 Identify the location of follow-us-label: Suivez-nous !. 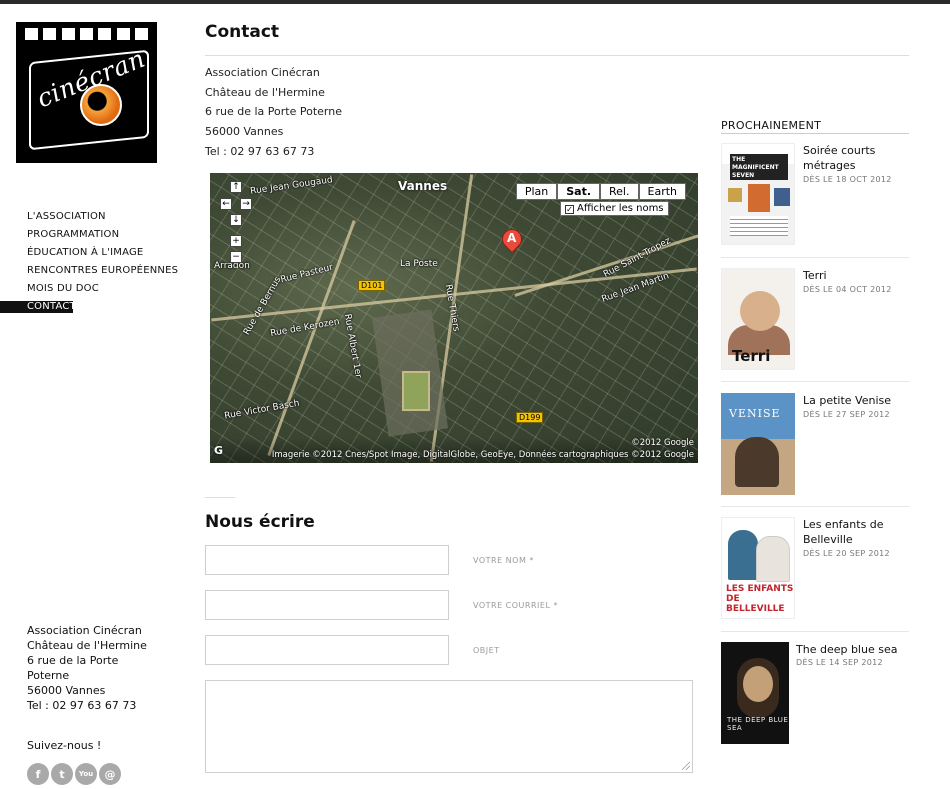
(64, 745).